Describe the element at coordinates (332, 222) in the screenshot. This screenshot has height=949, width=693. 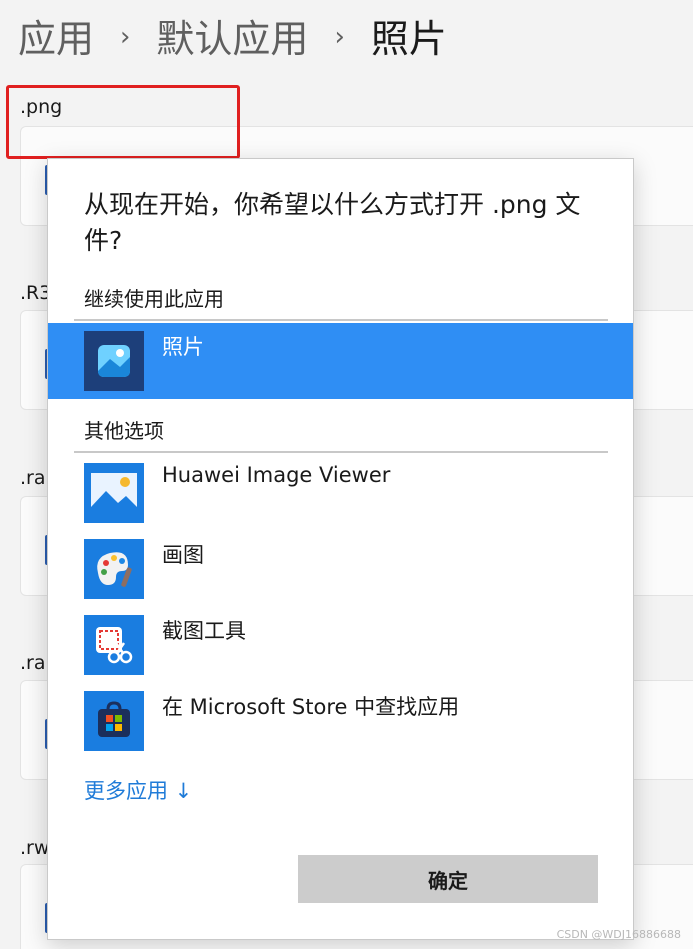
I see `dialog-title: 从现在开始，你希望以什么方式打开 .png 文件?` at that location.